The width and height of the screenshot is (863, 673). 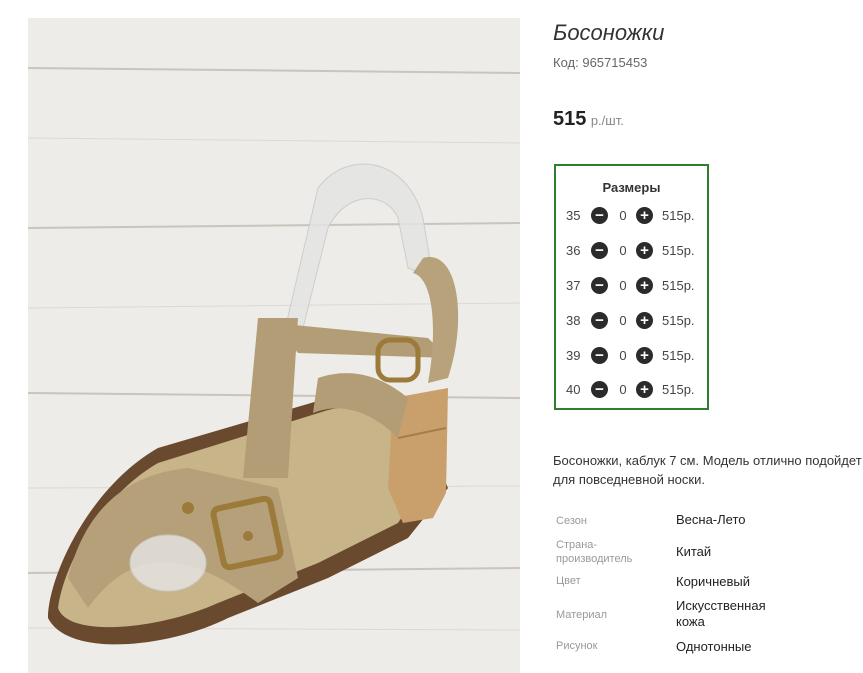 What do you see at coordinates (568, 581) in the screenshot?
I see `property-key: Цвет` at bounding box center [568, 581].